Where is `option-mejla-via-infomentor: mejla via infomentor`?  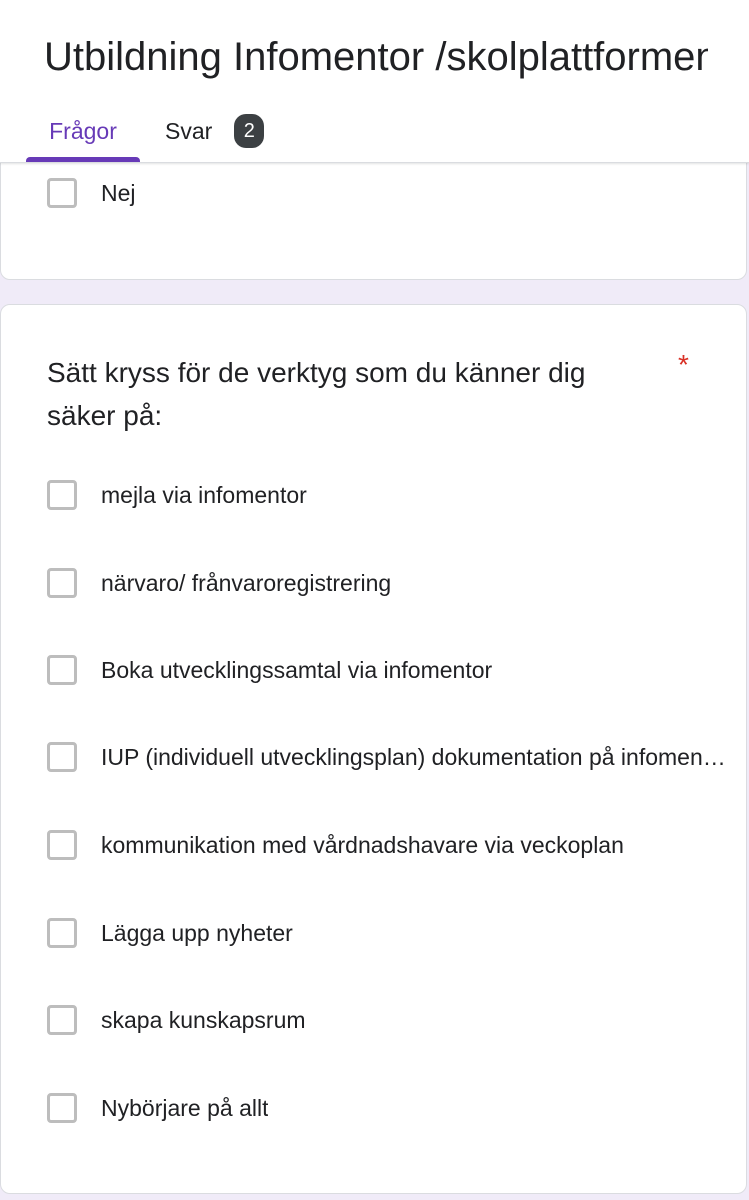 option-mejla-via-infomentor: mejla via infomentor is located at coordinates (177, 495).